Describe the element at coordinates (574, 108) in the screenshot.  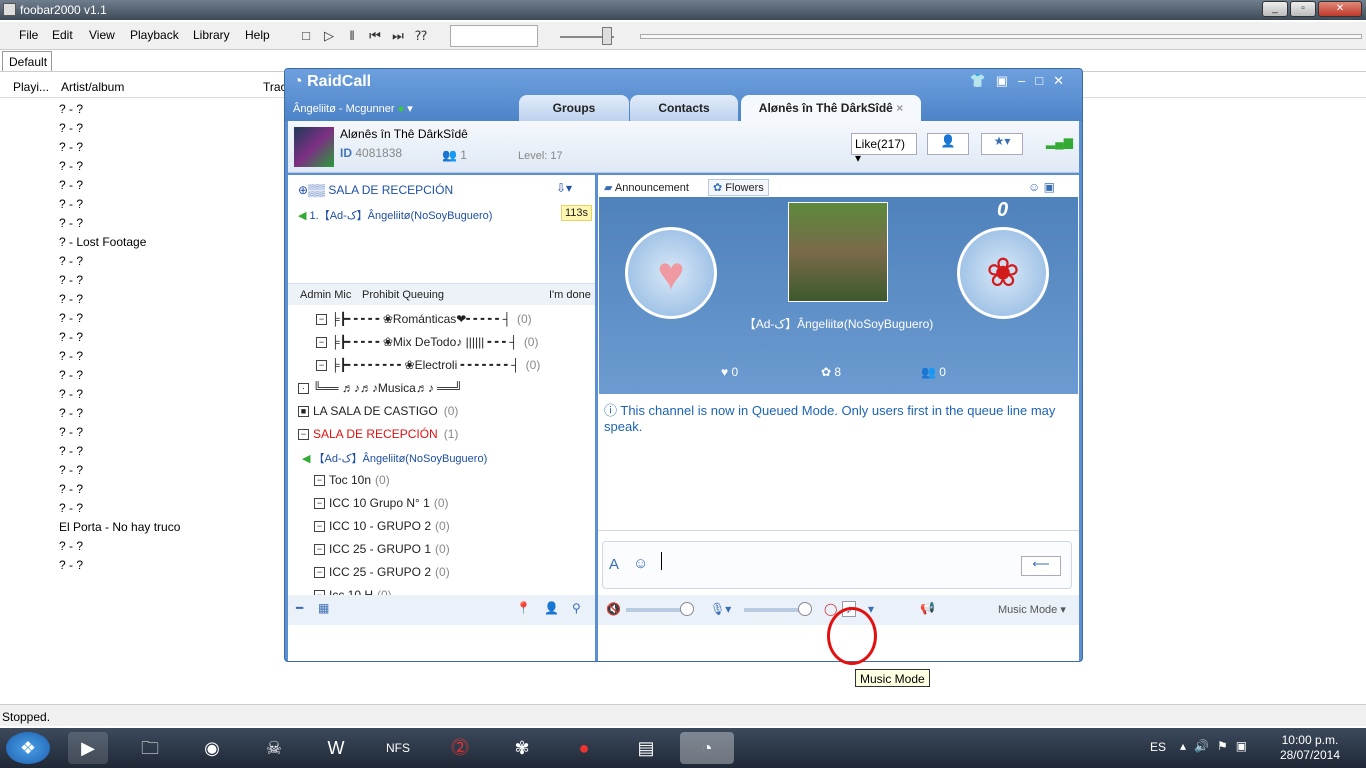
I see `tab-groups: Groups` at that location.